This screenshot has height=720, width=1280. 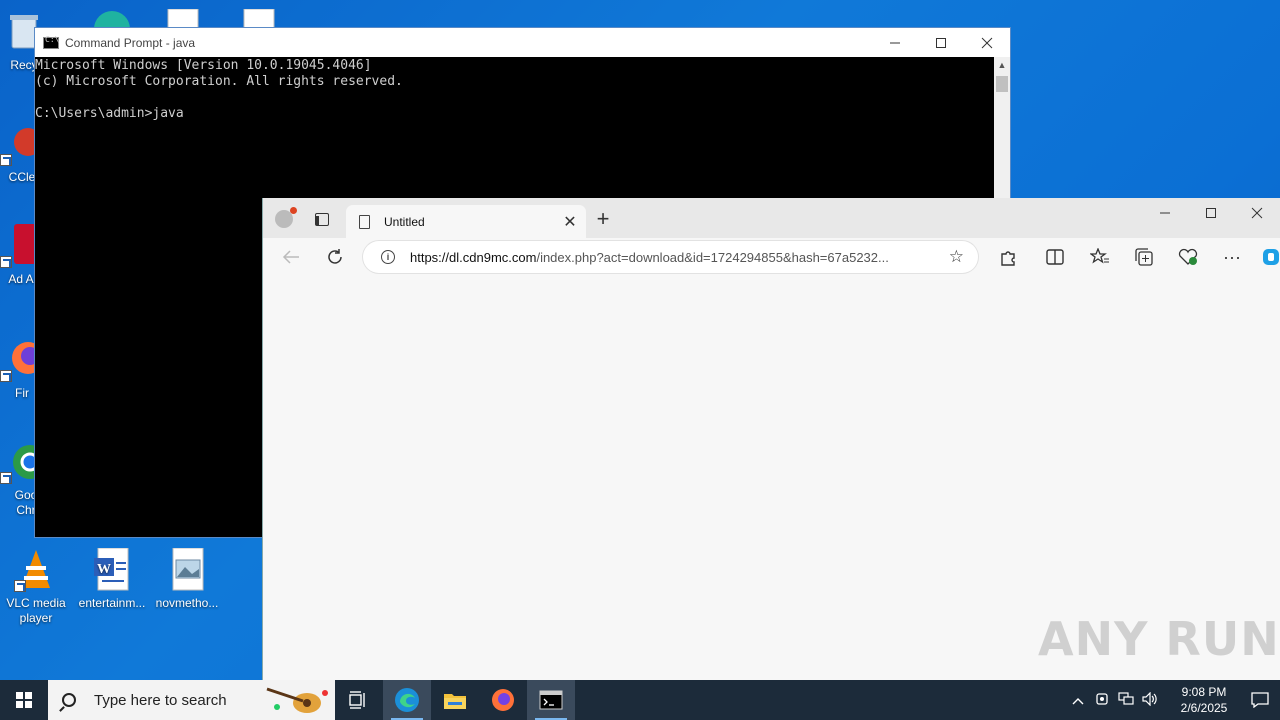 What do you see at coordinates (956, 257) in the screenshot?
I see `favorite-star-icon: ☆` at bounding box center [956, 257].